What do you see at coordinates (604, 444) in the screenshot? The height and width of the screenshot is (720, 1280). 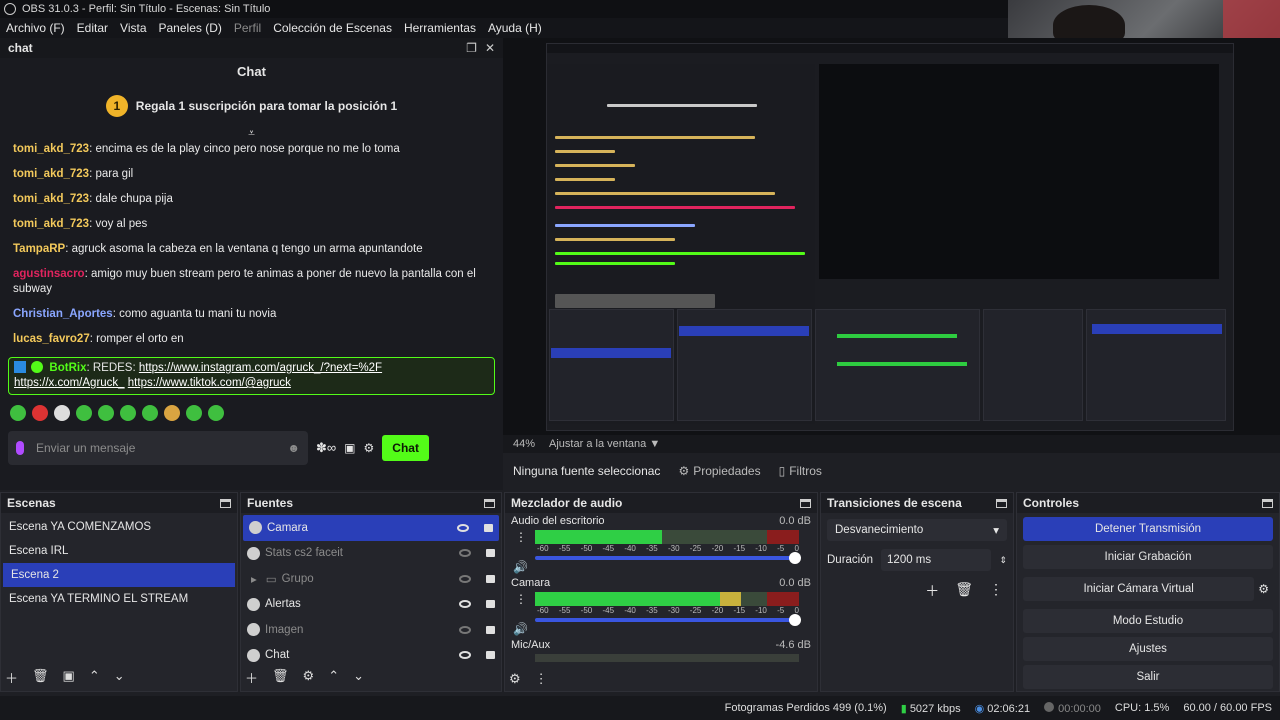 I see `zoom-fit-dropdown: Ajustar a la ventana ▼` at bounding box center [604, 444].